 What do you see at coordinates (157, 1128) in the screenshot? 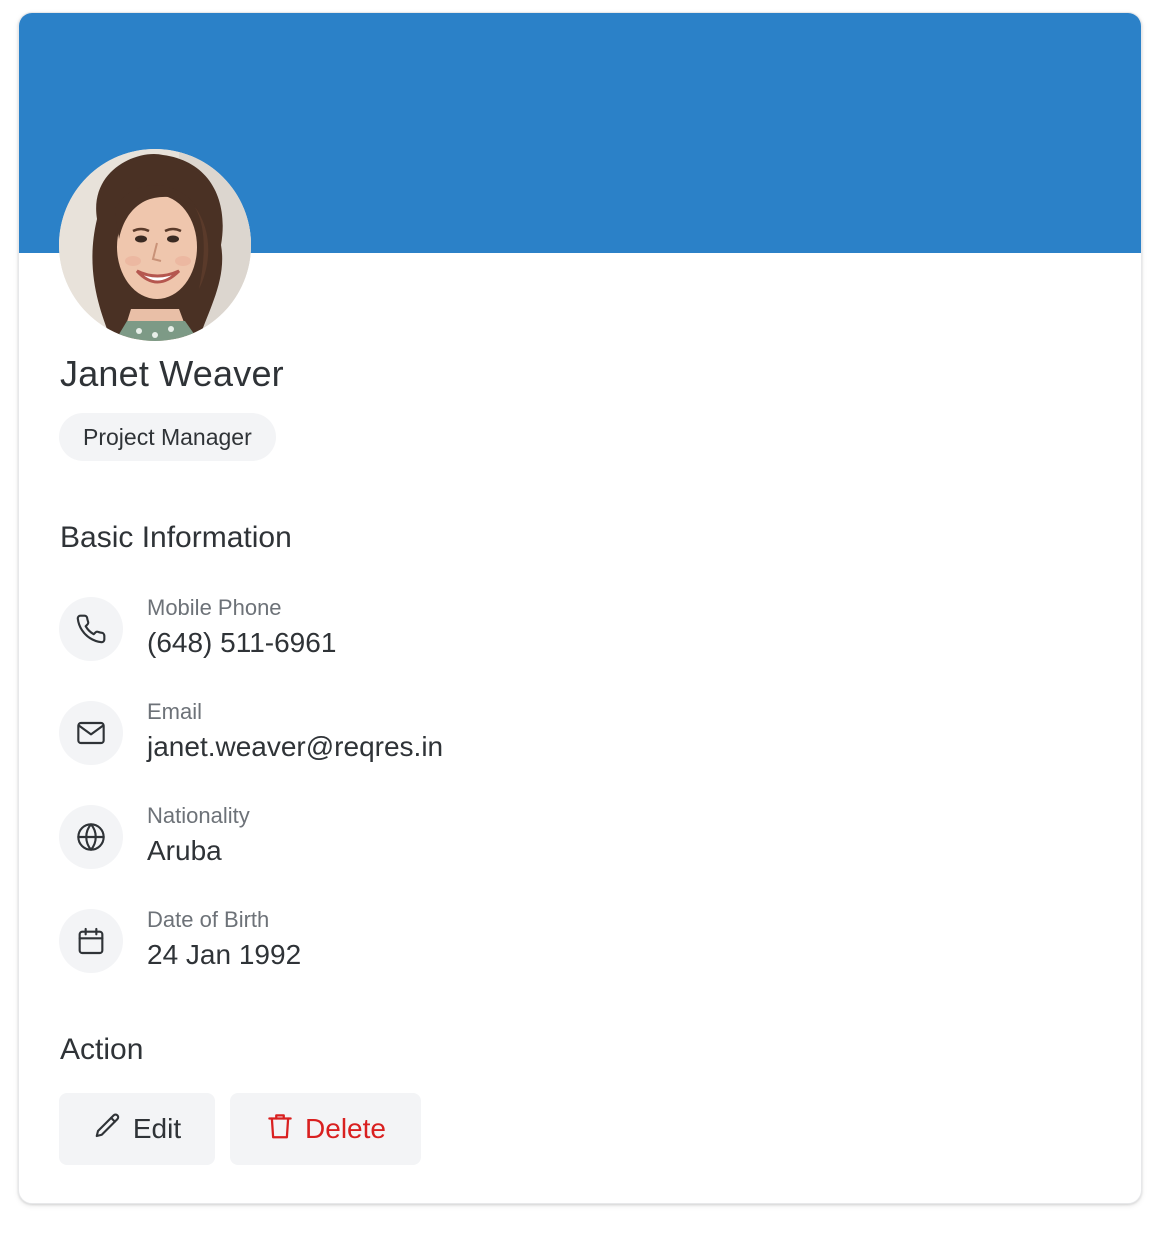
I see `edit-label: Edit` at bounding box center [157, 1128].